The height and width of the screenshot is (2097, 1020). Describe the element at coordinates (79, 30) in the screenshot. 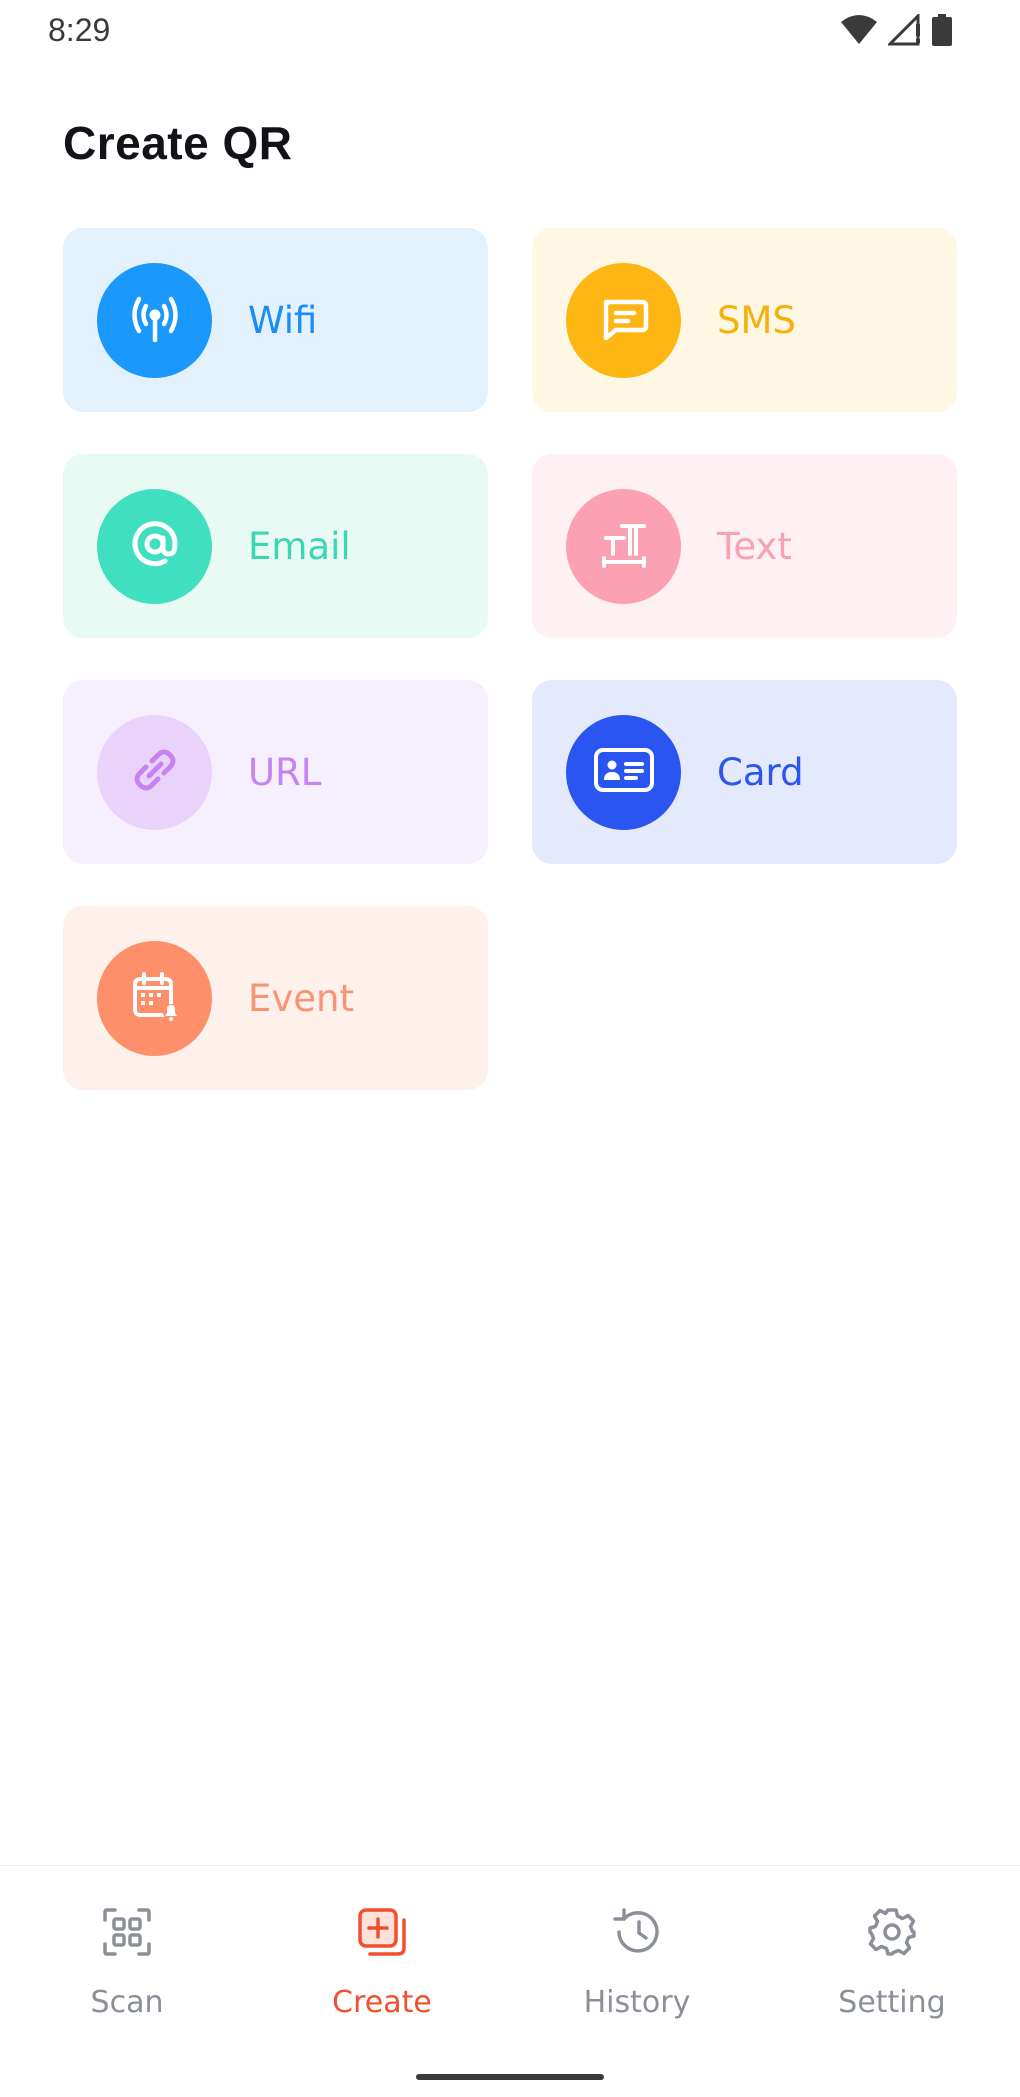

I see `status-time: 8:29` at that location.